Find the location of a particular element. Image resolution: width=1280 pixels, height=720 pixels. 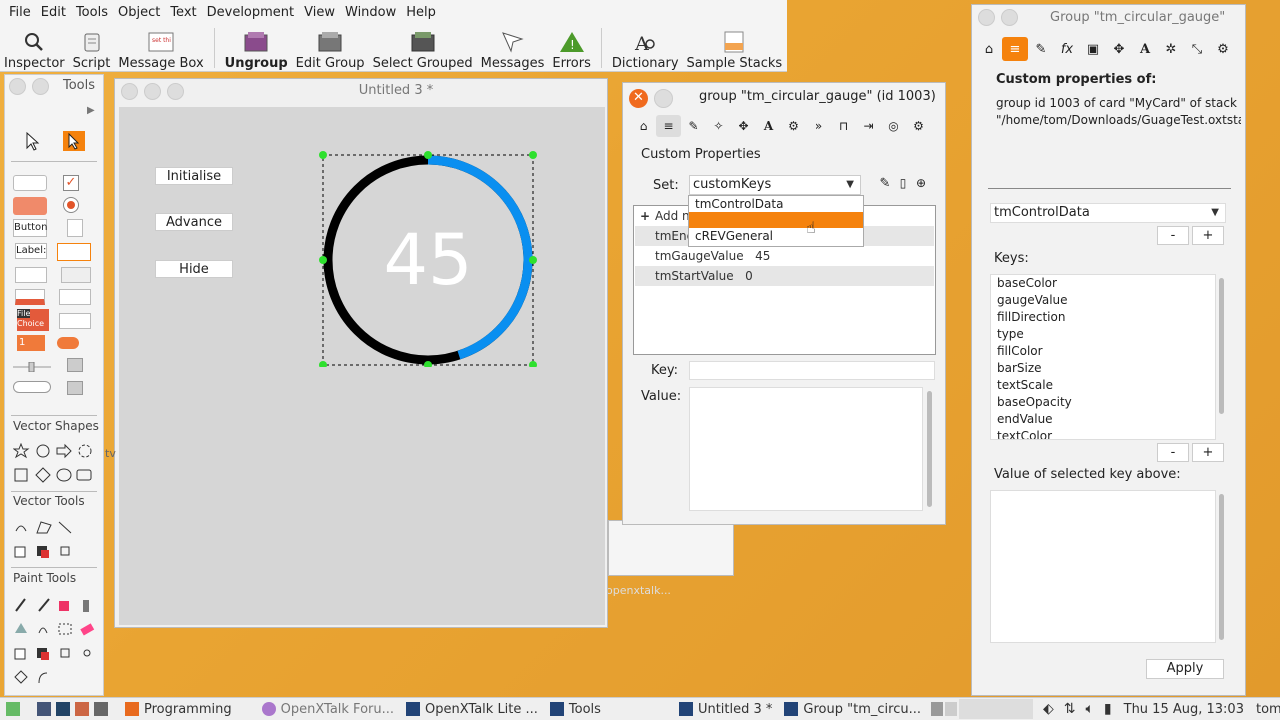

key-field is located at coordinates (812, 370).